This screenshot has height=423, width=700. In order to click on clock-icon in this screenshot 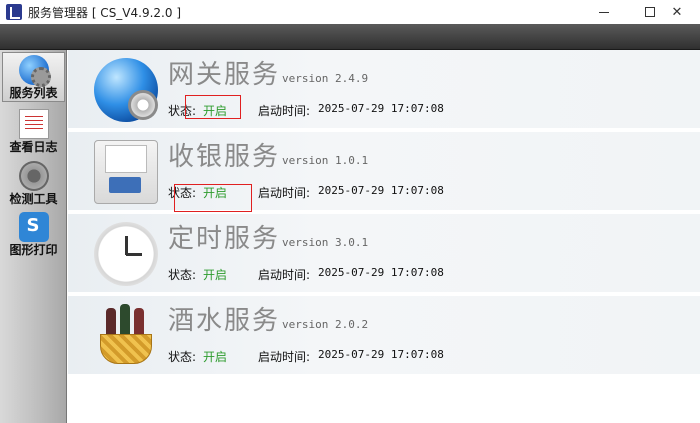, I will do `click(126, 254)`.